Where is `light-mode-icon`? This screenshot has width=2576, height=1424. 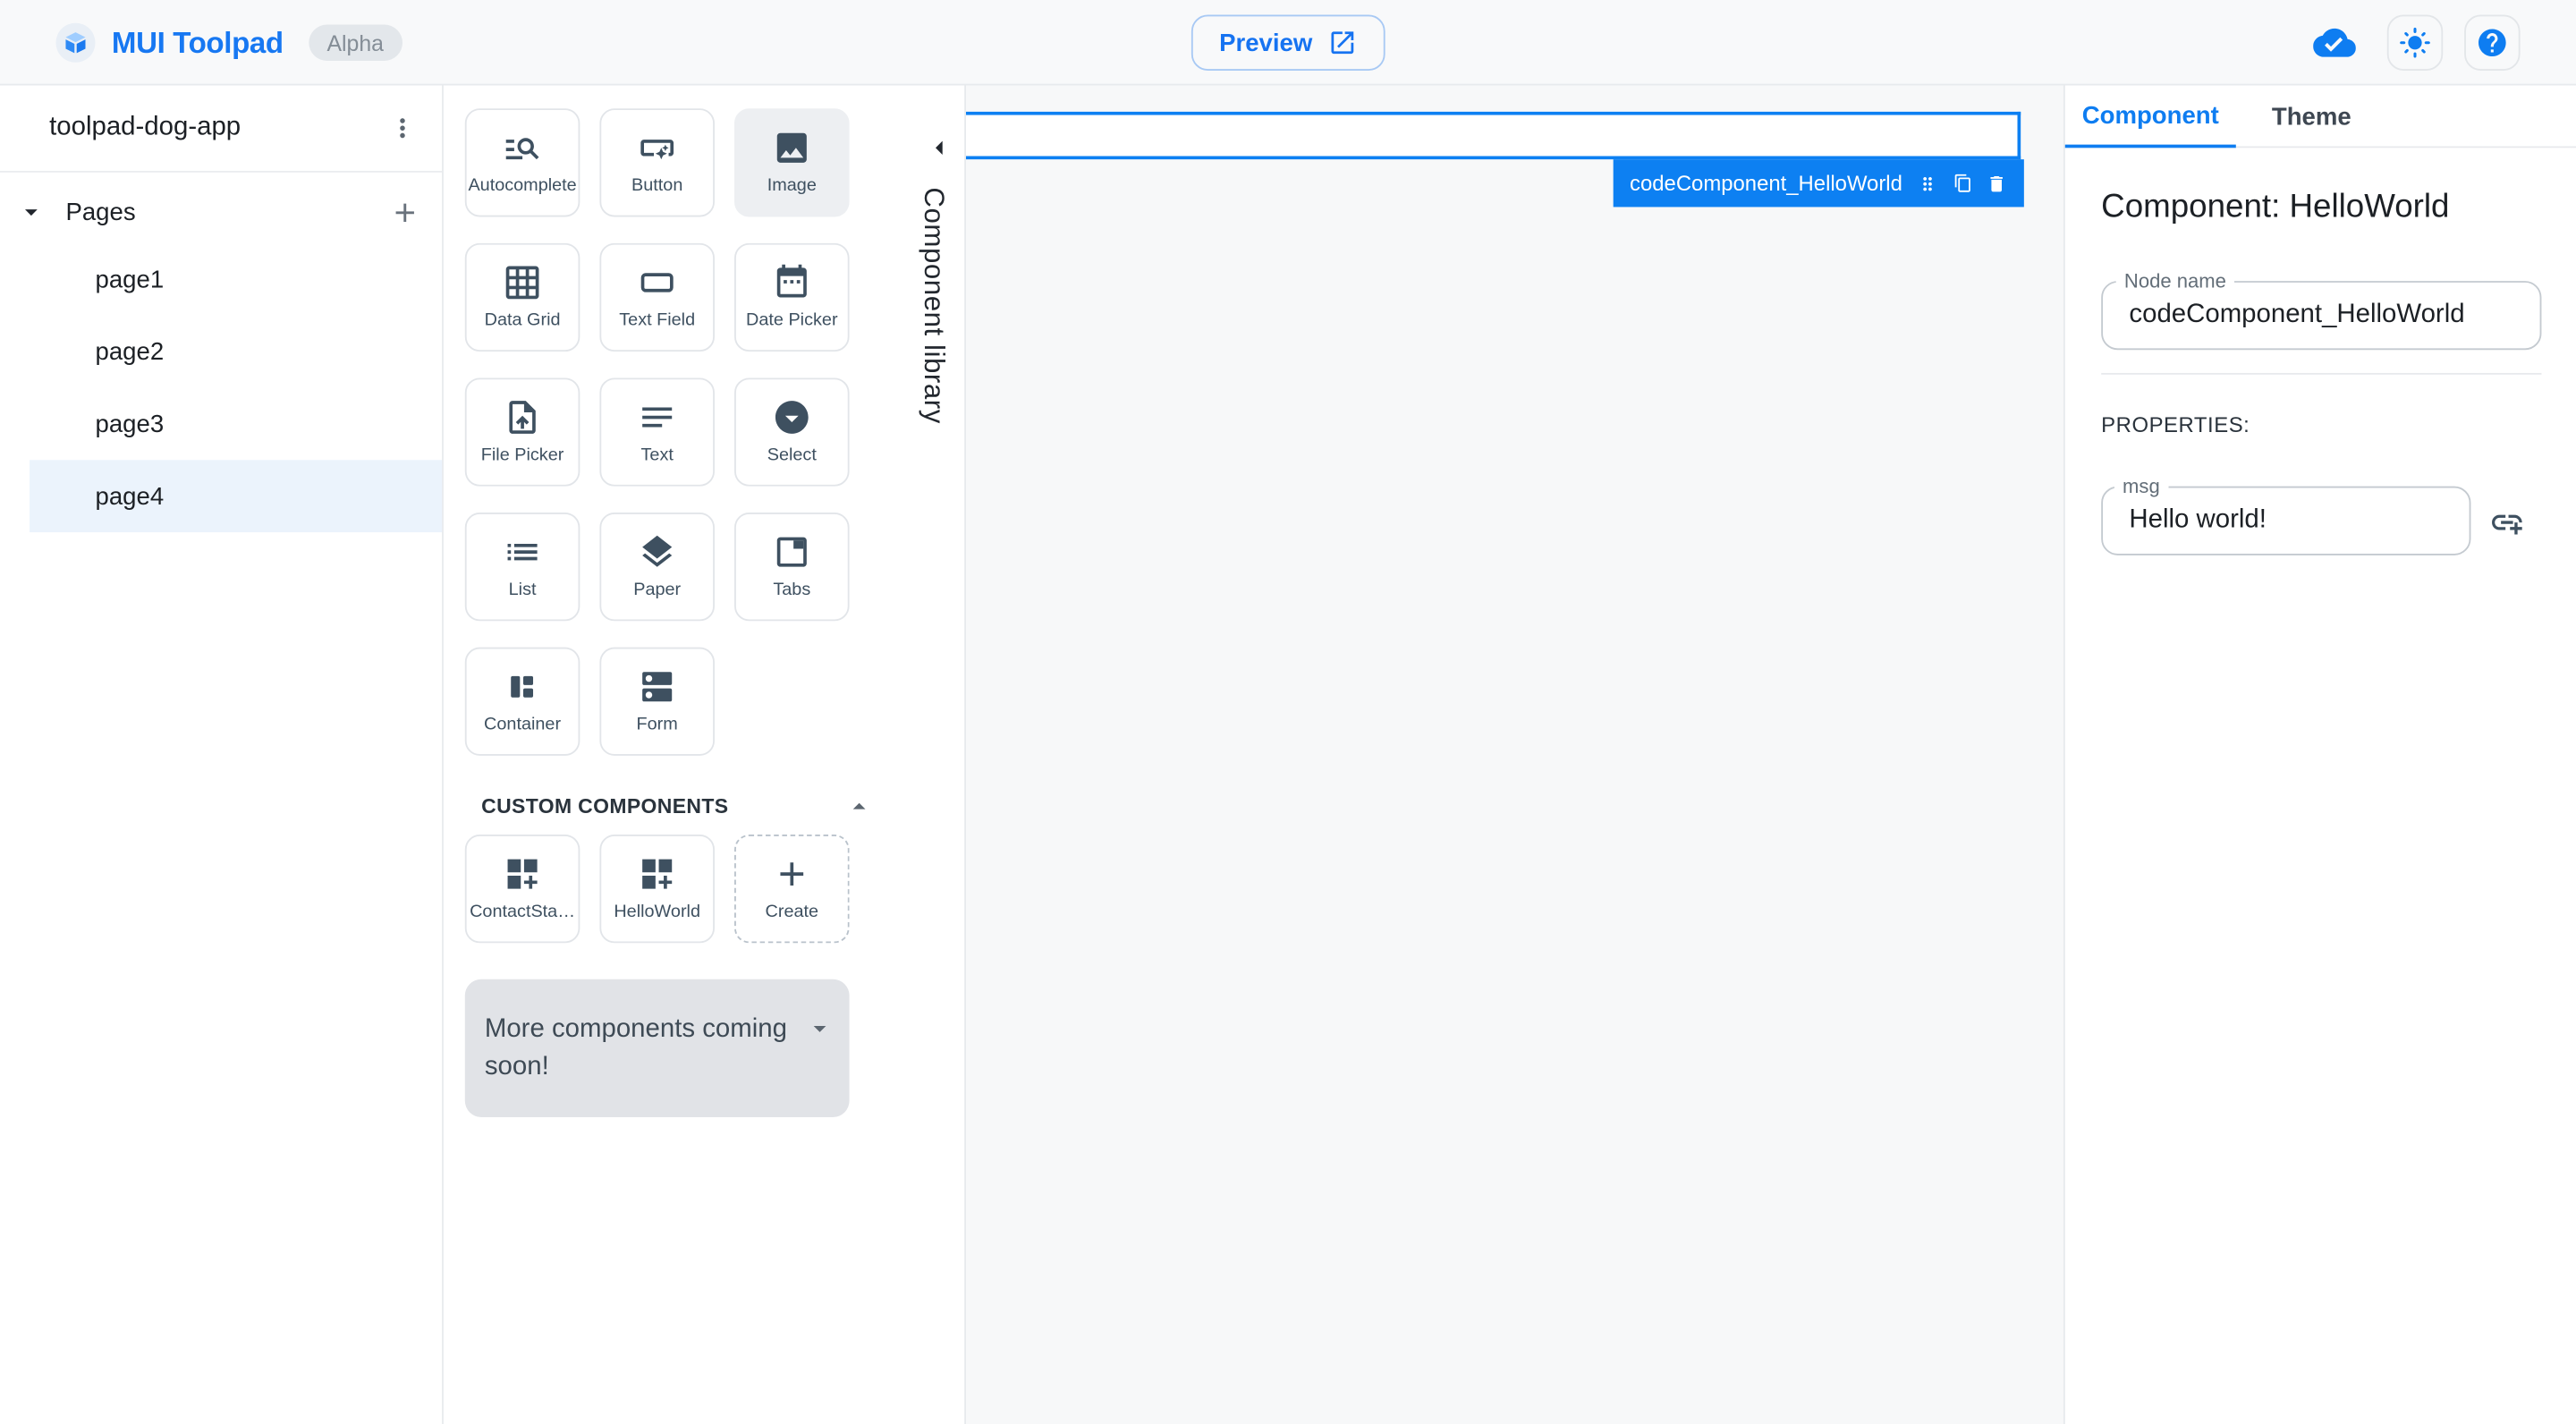
light-mode-icon is located at coordinates (2415, 42).